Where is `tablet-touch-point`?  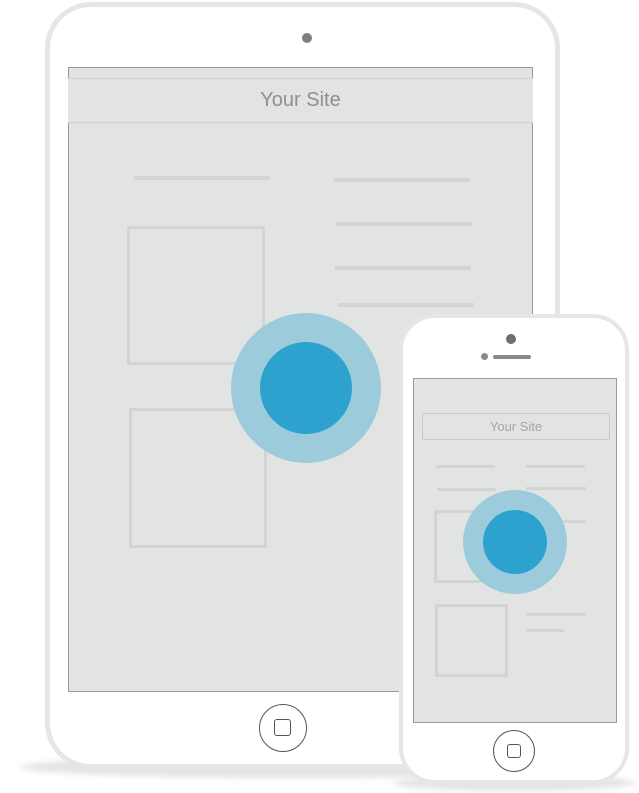
tablet-touch-point is located at coordinates (306, 388).